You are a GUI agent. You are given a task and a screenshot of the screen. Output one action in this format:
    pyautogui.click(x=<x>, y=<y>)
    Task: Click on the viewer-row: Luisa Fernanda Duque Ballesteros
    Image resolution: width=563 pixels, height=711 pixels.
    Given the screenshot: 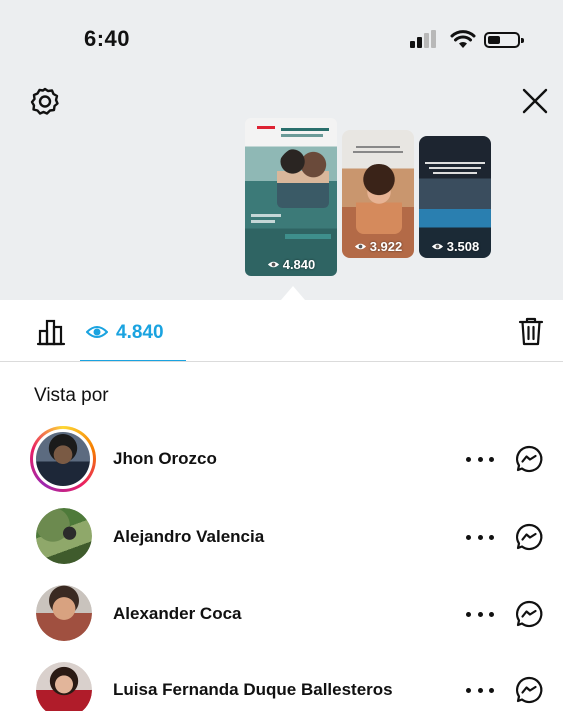 What is the action you would take?
    pyautogui.click(x=281, y=685)
    